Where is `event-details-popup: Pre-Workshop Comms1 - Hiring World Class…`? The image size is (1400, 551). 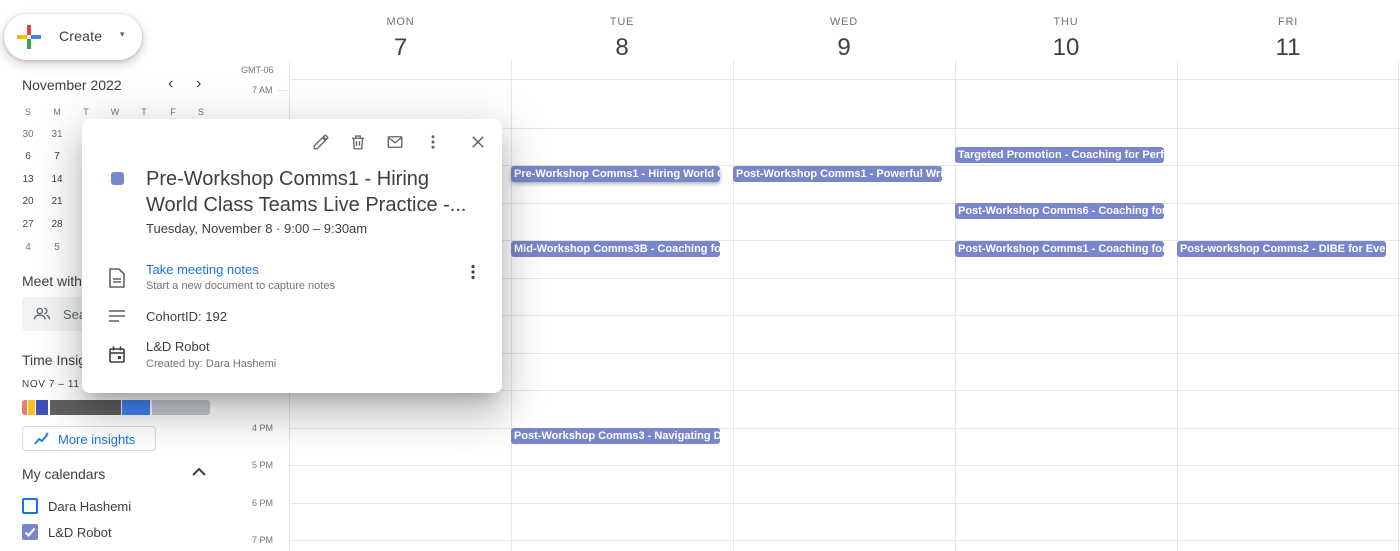 event-details-popup: Pre-Workshop Comms1 - Hiring World Class… is located at coordinates (292, 256).